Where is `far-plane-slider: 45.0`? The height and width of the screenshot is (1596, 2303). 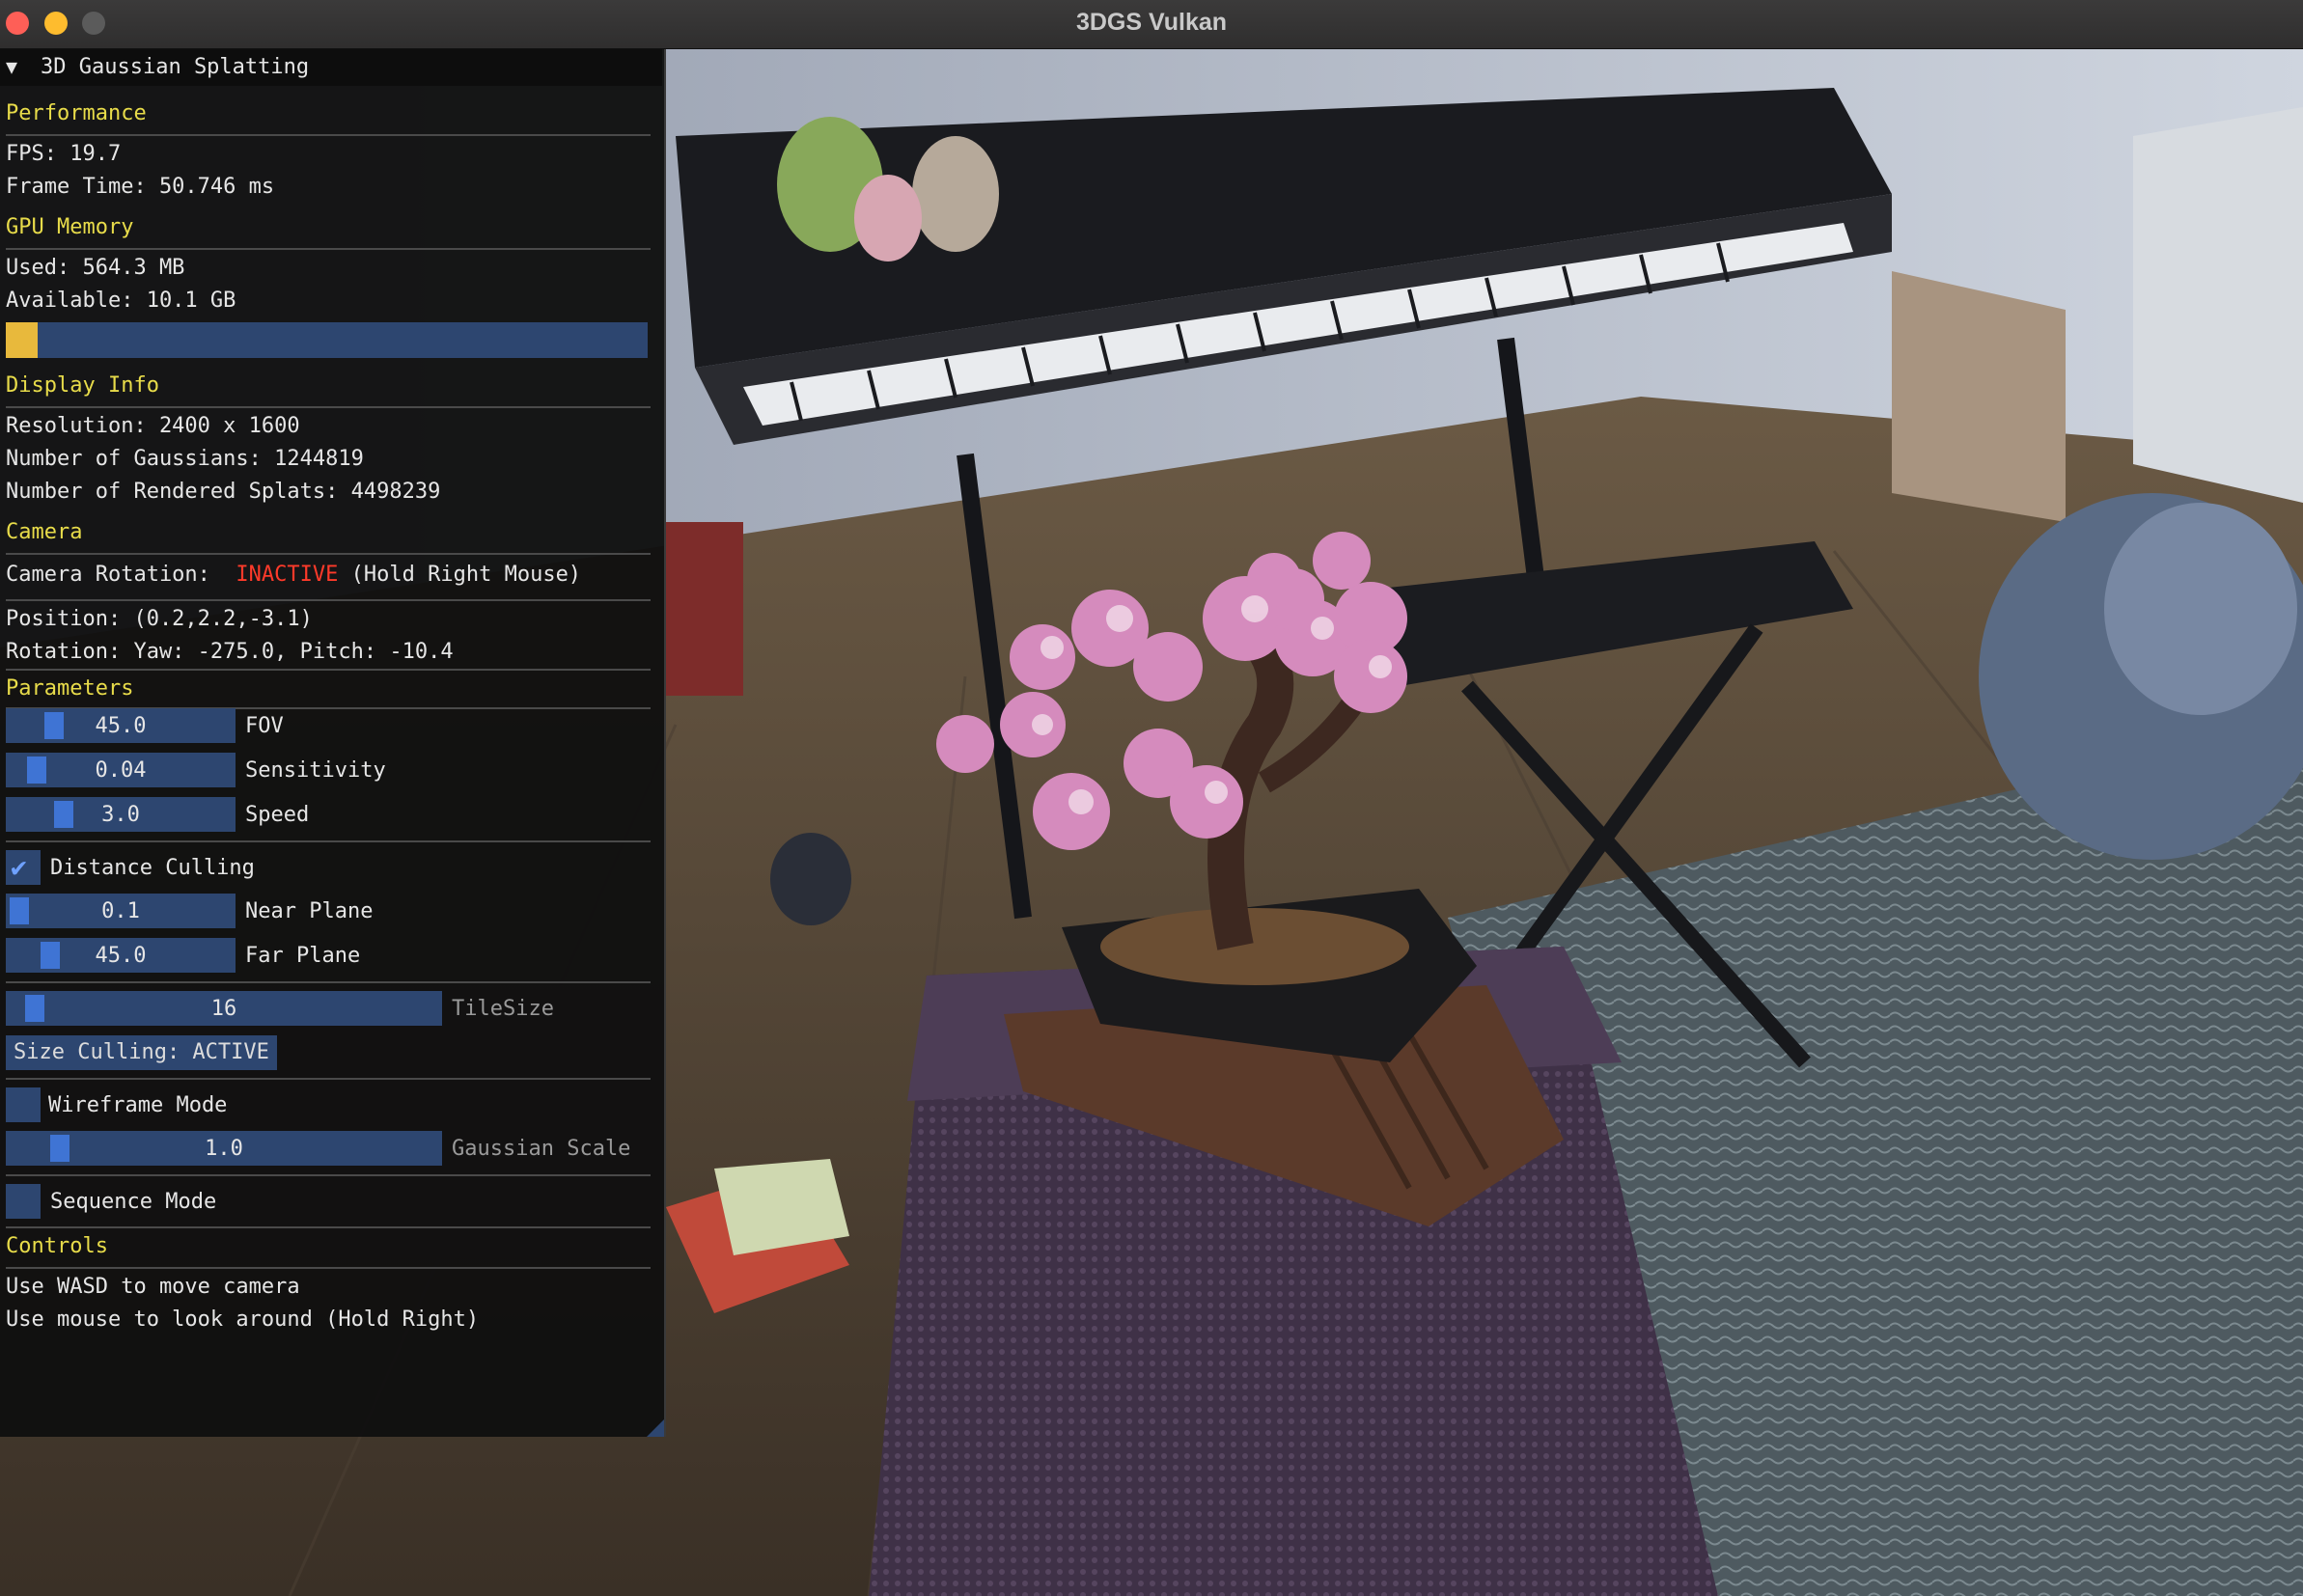
far-plane-slider: 45.0 is located at coordinates (121, 956).